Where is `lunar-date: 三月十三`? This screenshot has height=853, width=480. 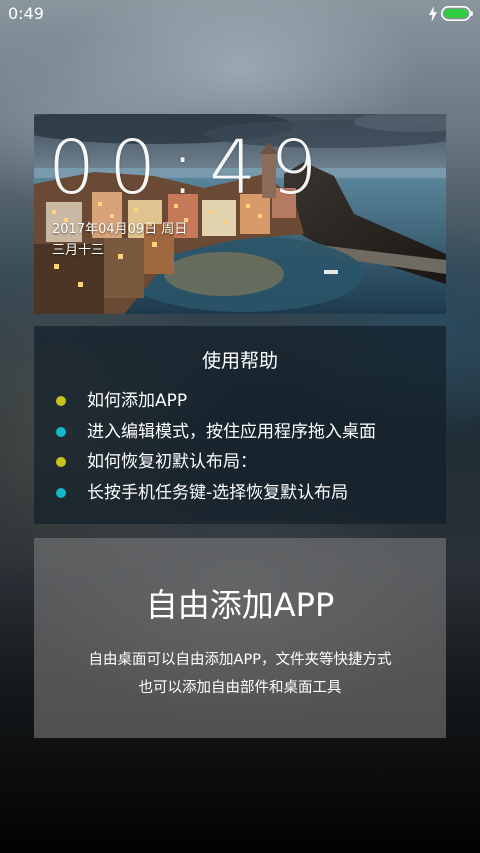 lunar-date: 三月十三 is located at coordinates (78, 250).